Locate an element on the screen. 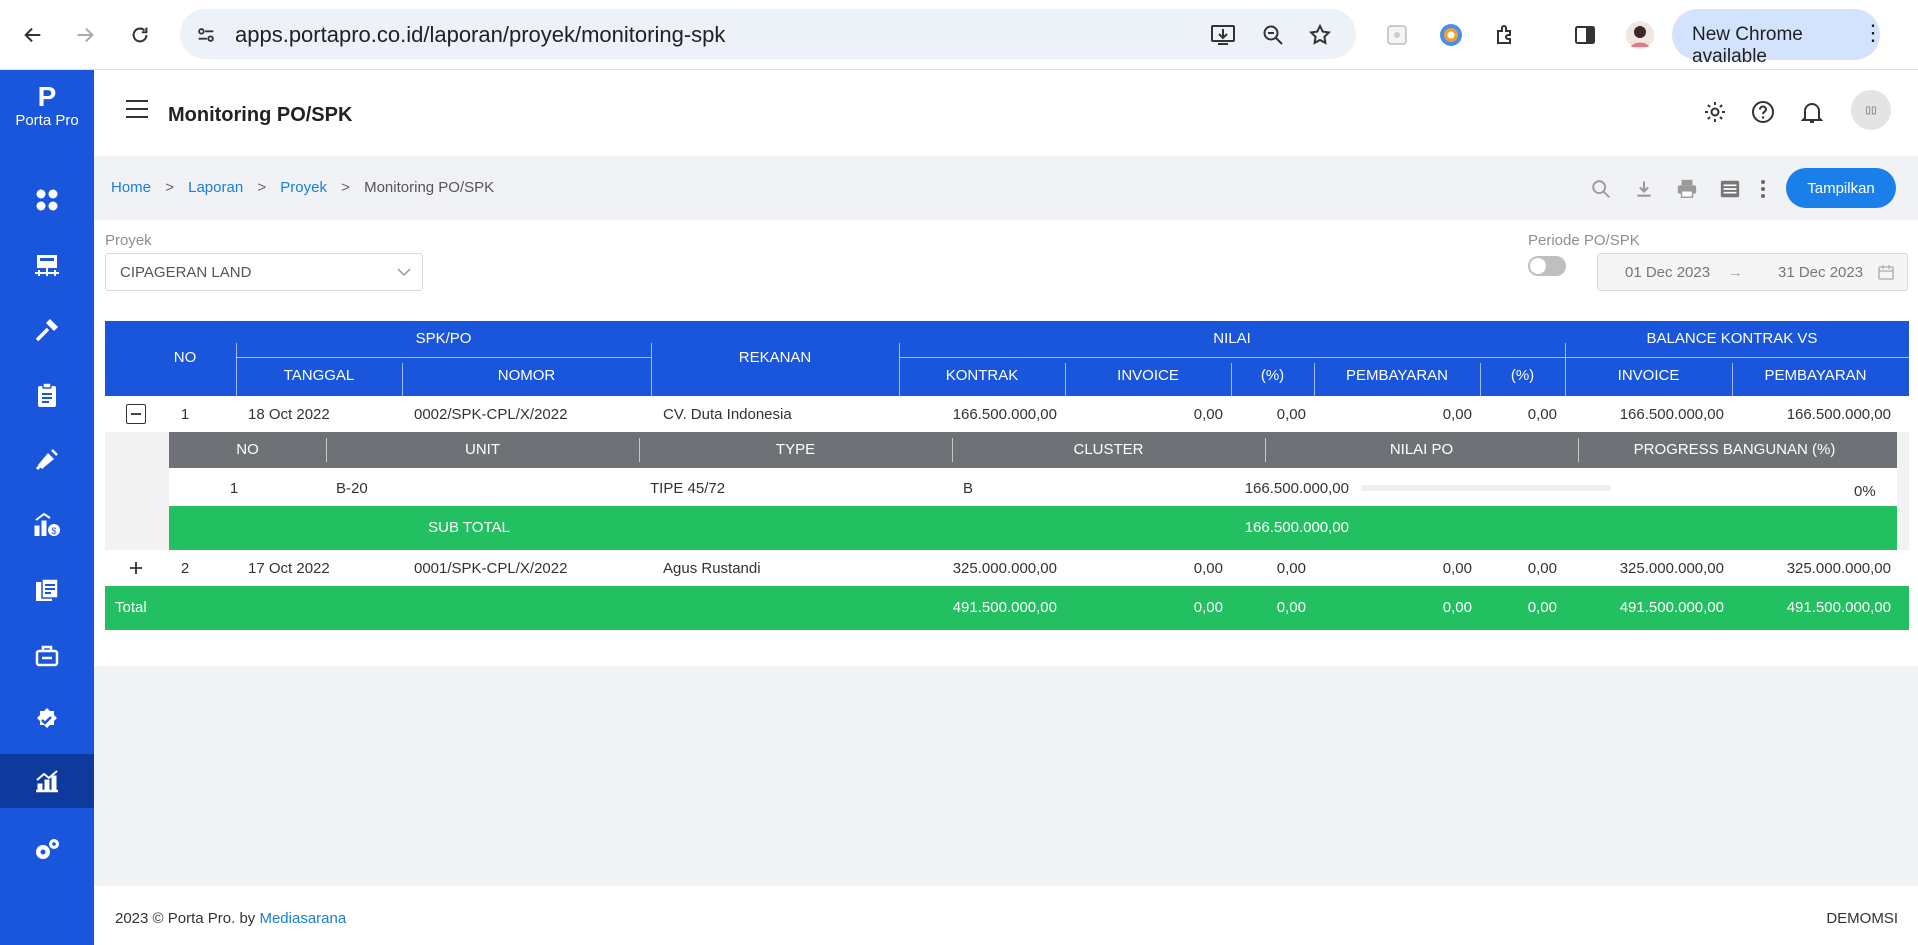 The width and height of the screenshot is (1918, 945). col-balance-pembayaran: PEMBAYARAN is located at coordinates (1815, 375).